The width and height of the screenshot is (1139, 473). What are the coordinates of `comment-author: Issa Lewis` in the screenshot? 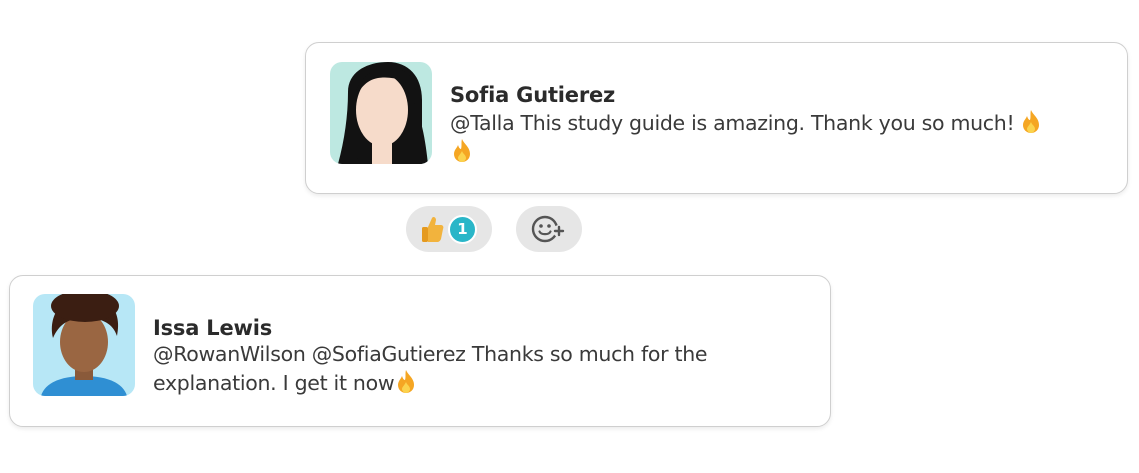 It's located at (212, 328).